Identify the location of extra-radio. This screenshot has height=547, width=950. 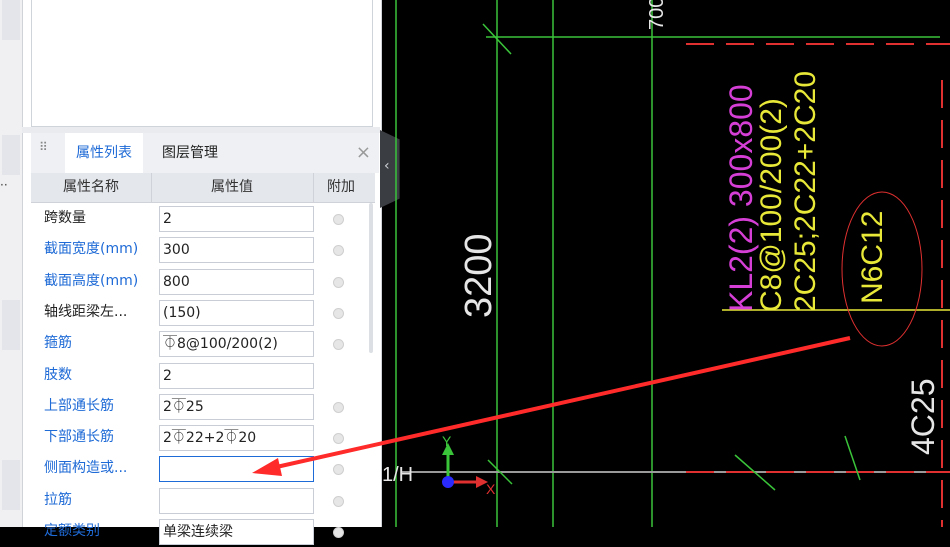
(338, 532).